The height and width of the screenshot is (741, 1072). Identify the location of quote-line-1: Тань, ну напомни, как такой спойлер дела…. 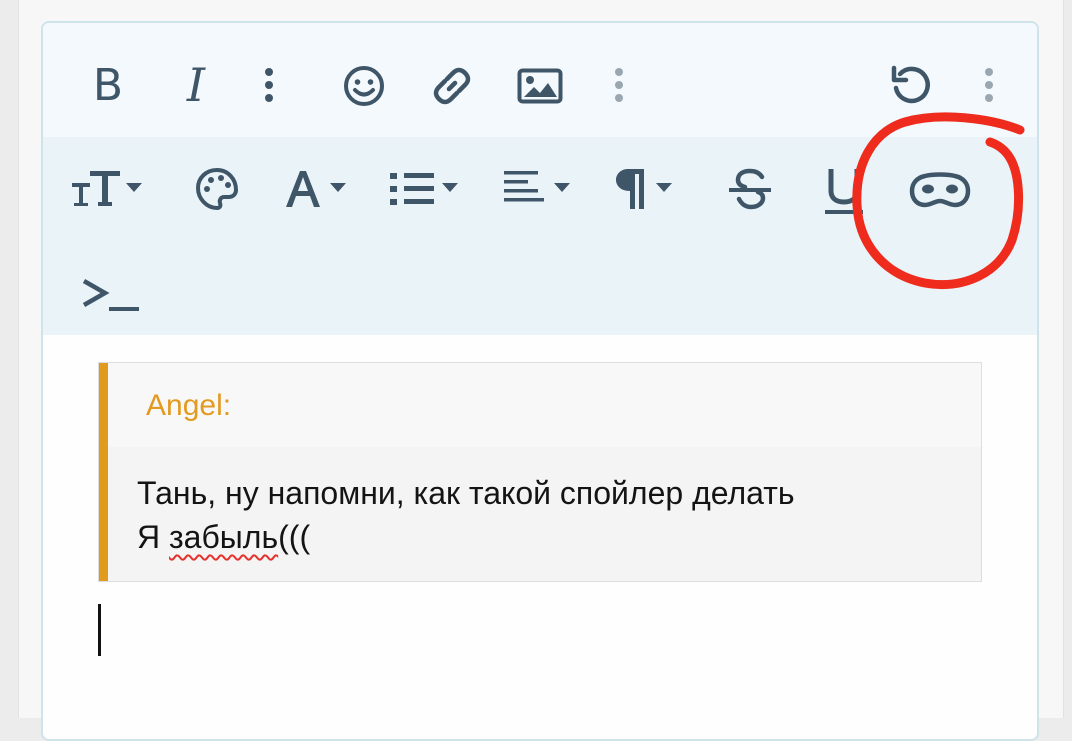
(466, 493).